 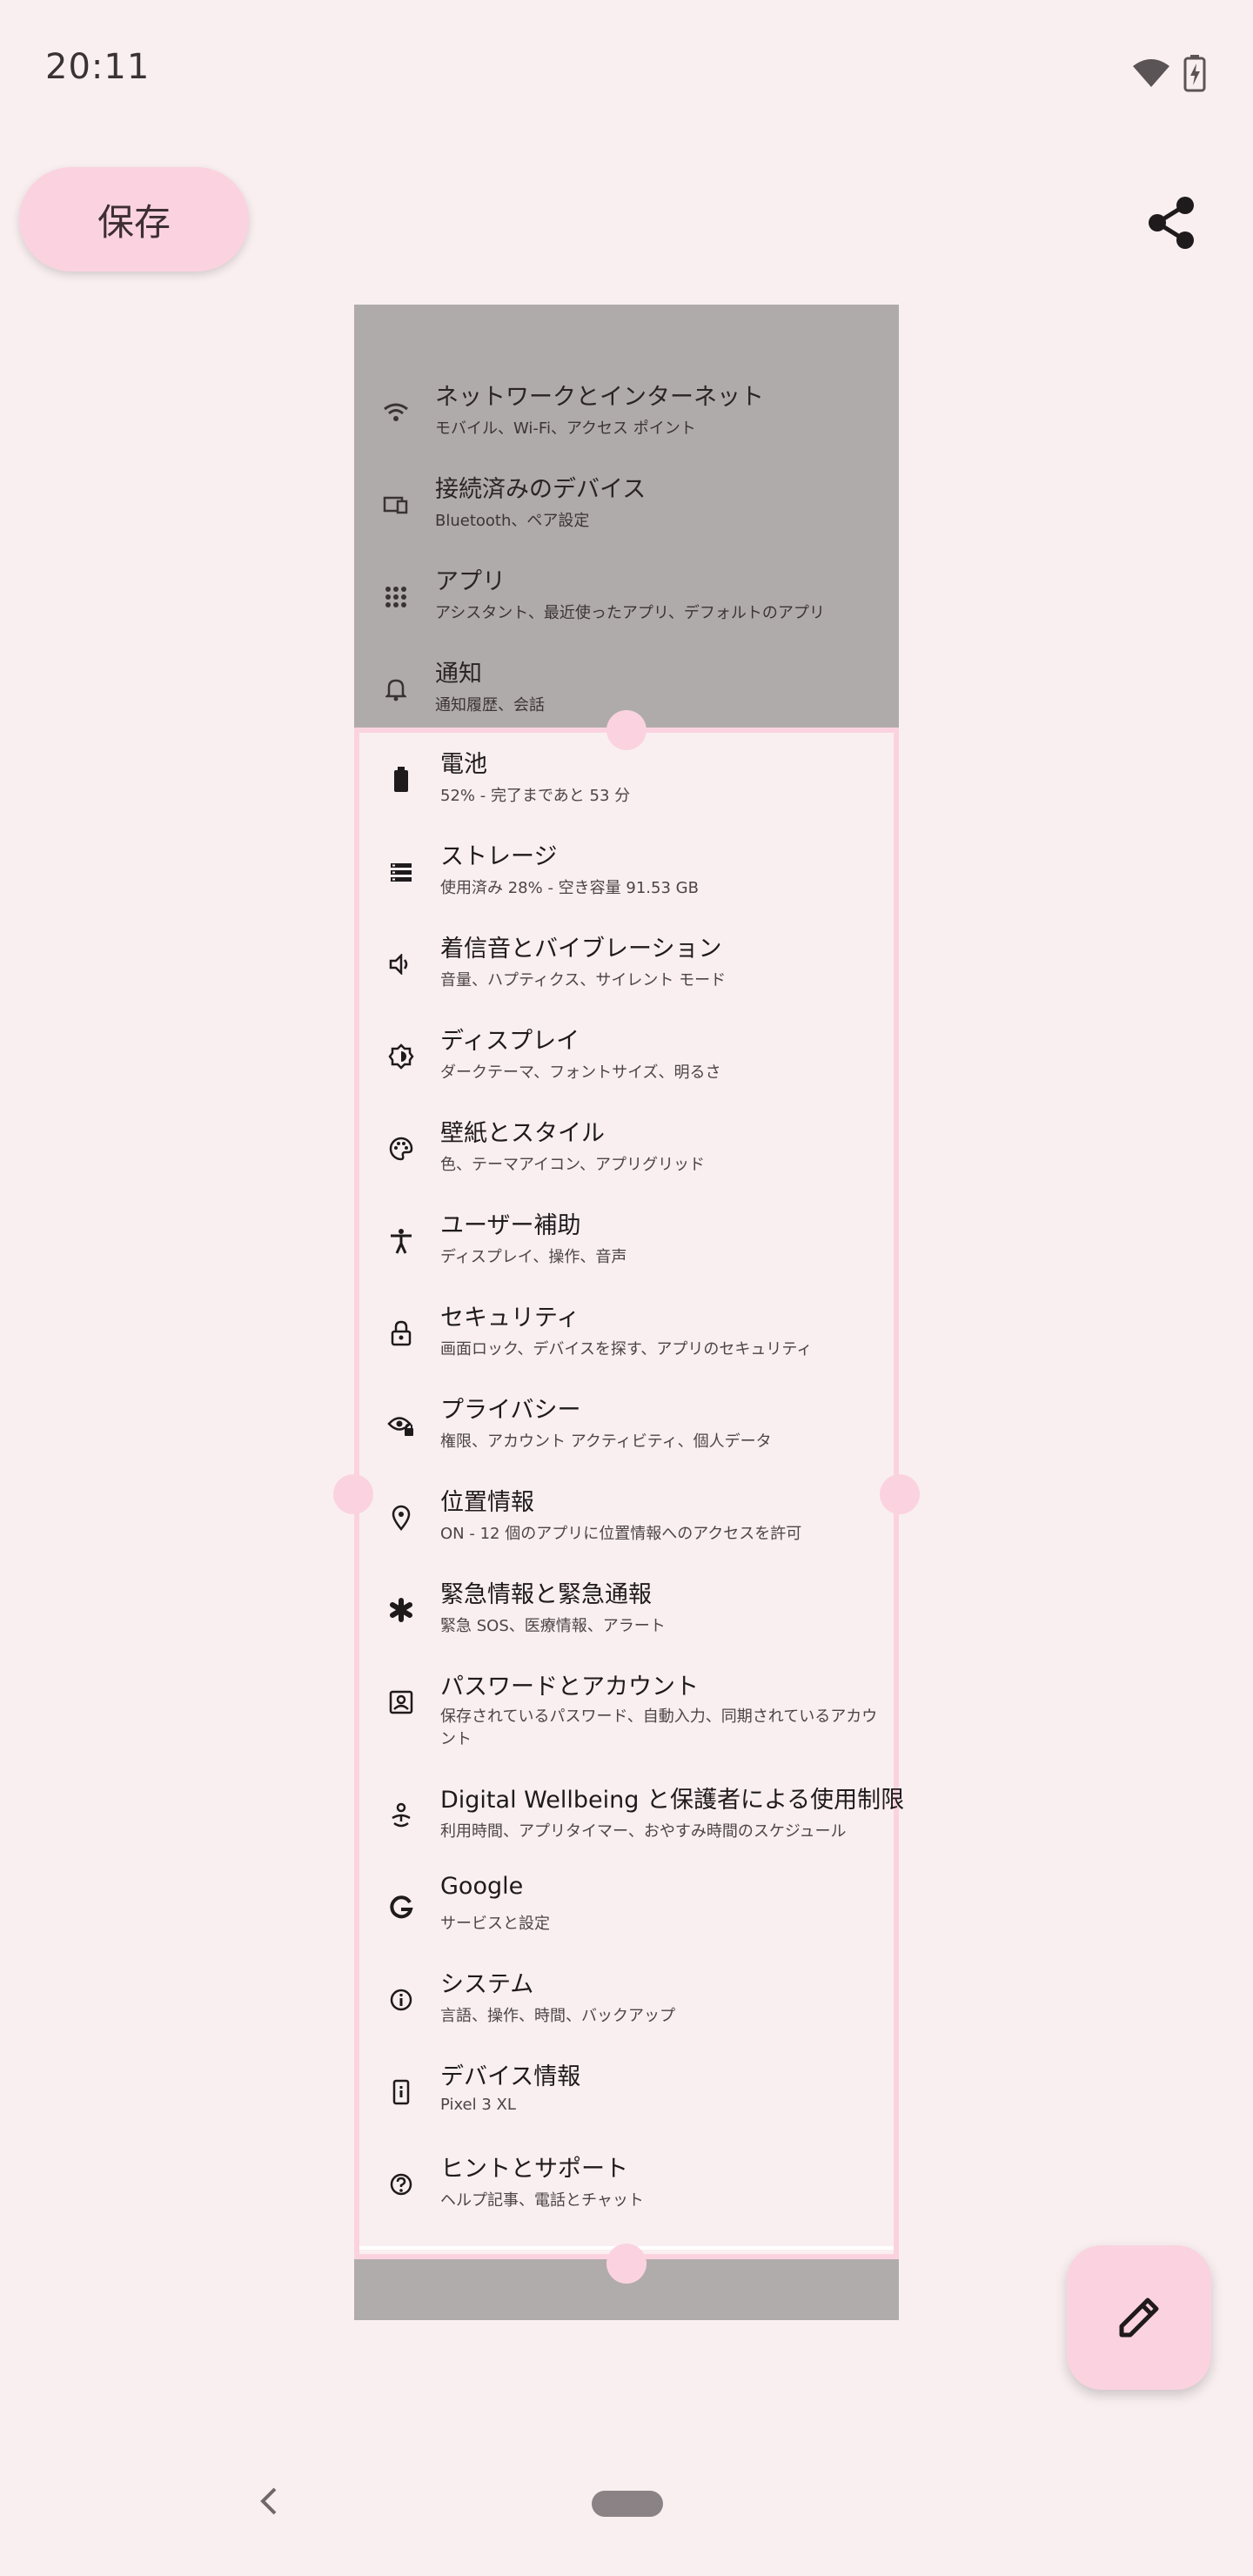 I want to click on settings-item-location: 位置情報 ON - 12 個のアプリに位置情報へのアクセスを許可, so click(x=631, y=1518).